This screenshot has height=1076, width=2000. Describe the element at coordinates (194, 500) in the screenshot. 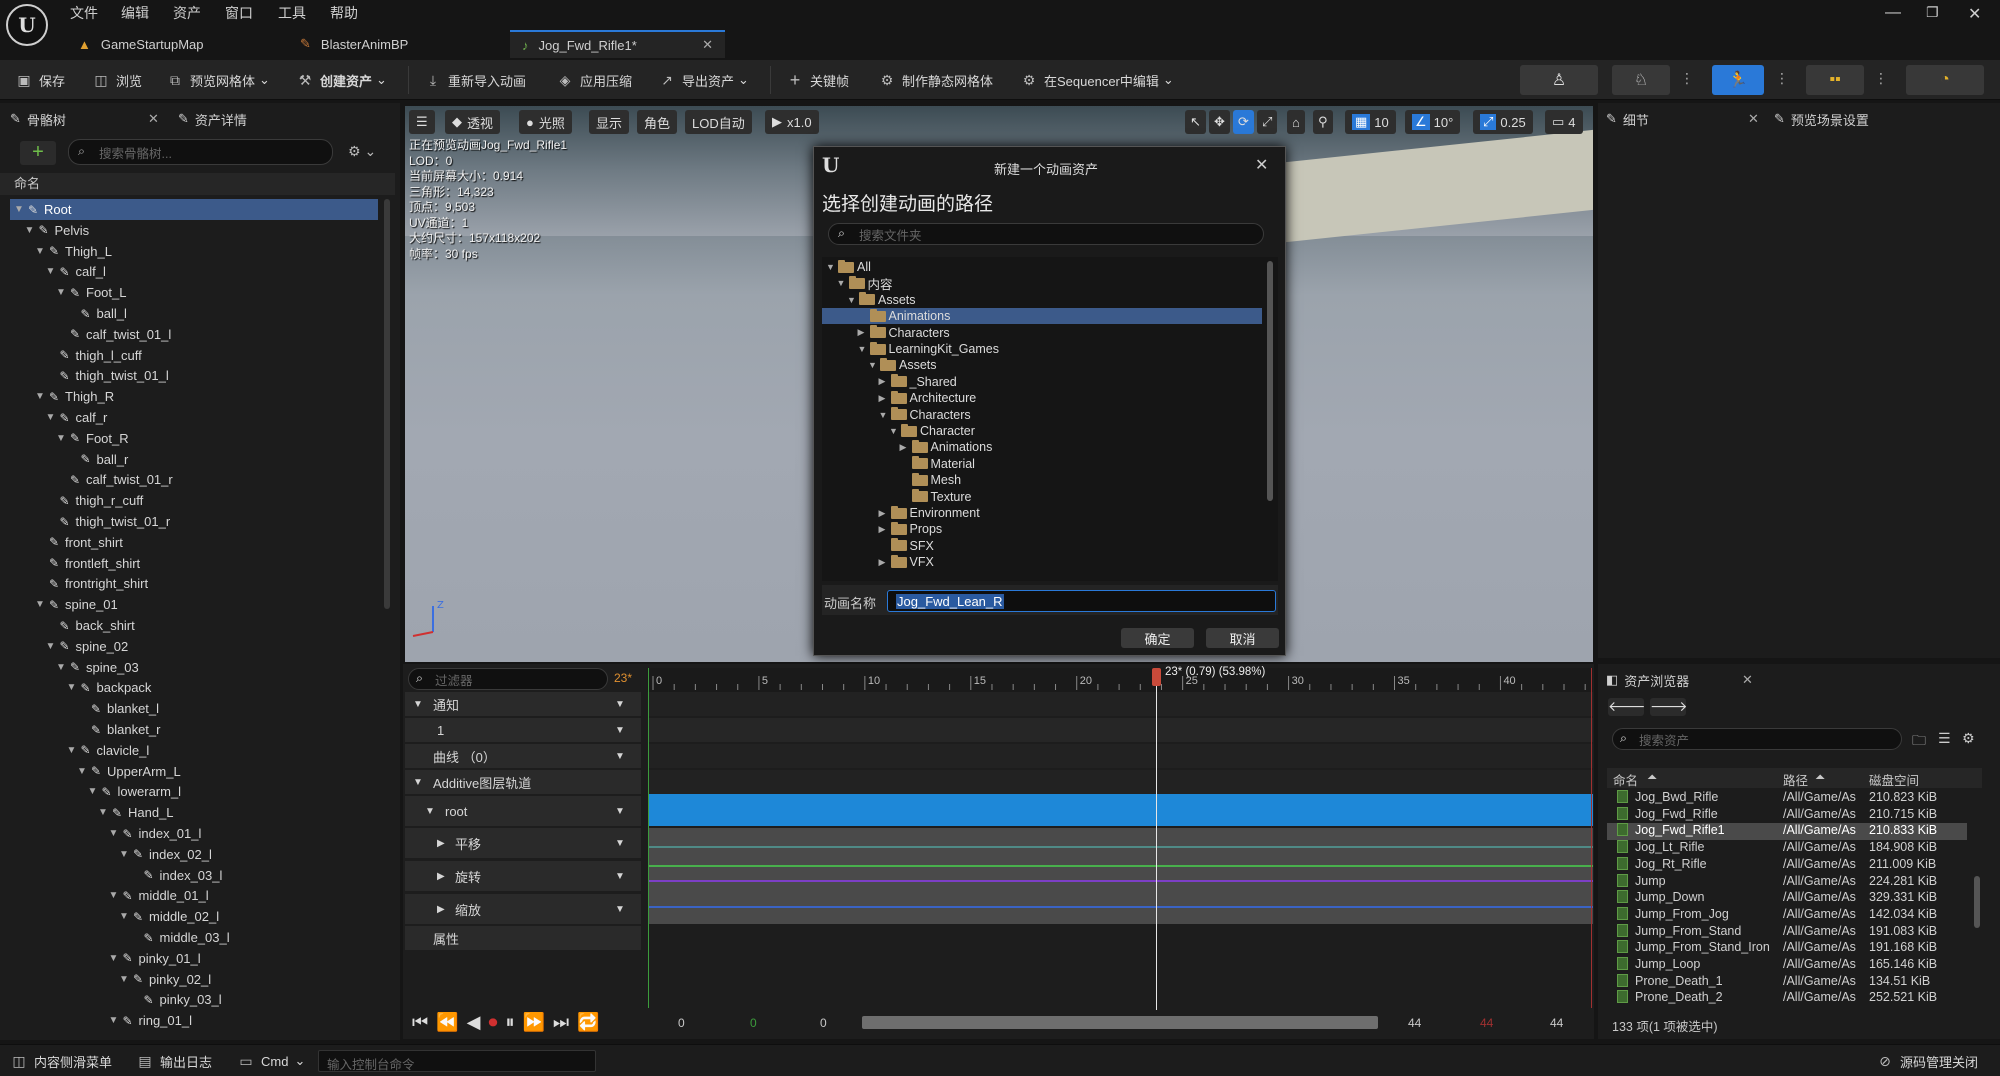

I see `bone-row: ✎ thigh_r_cuff` at that location.